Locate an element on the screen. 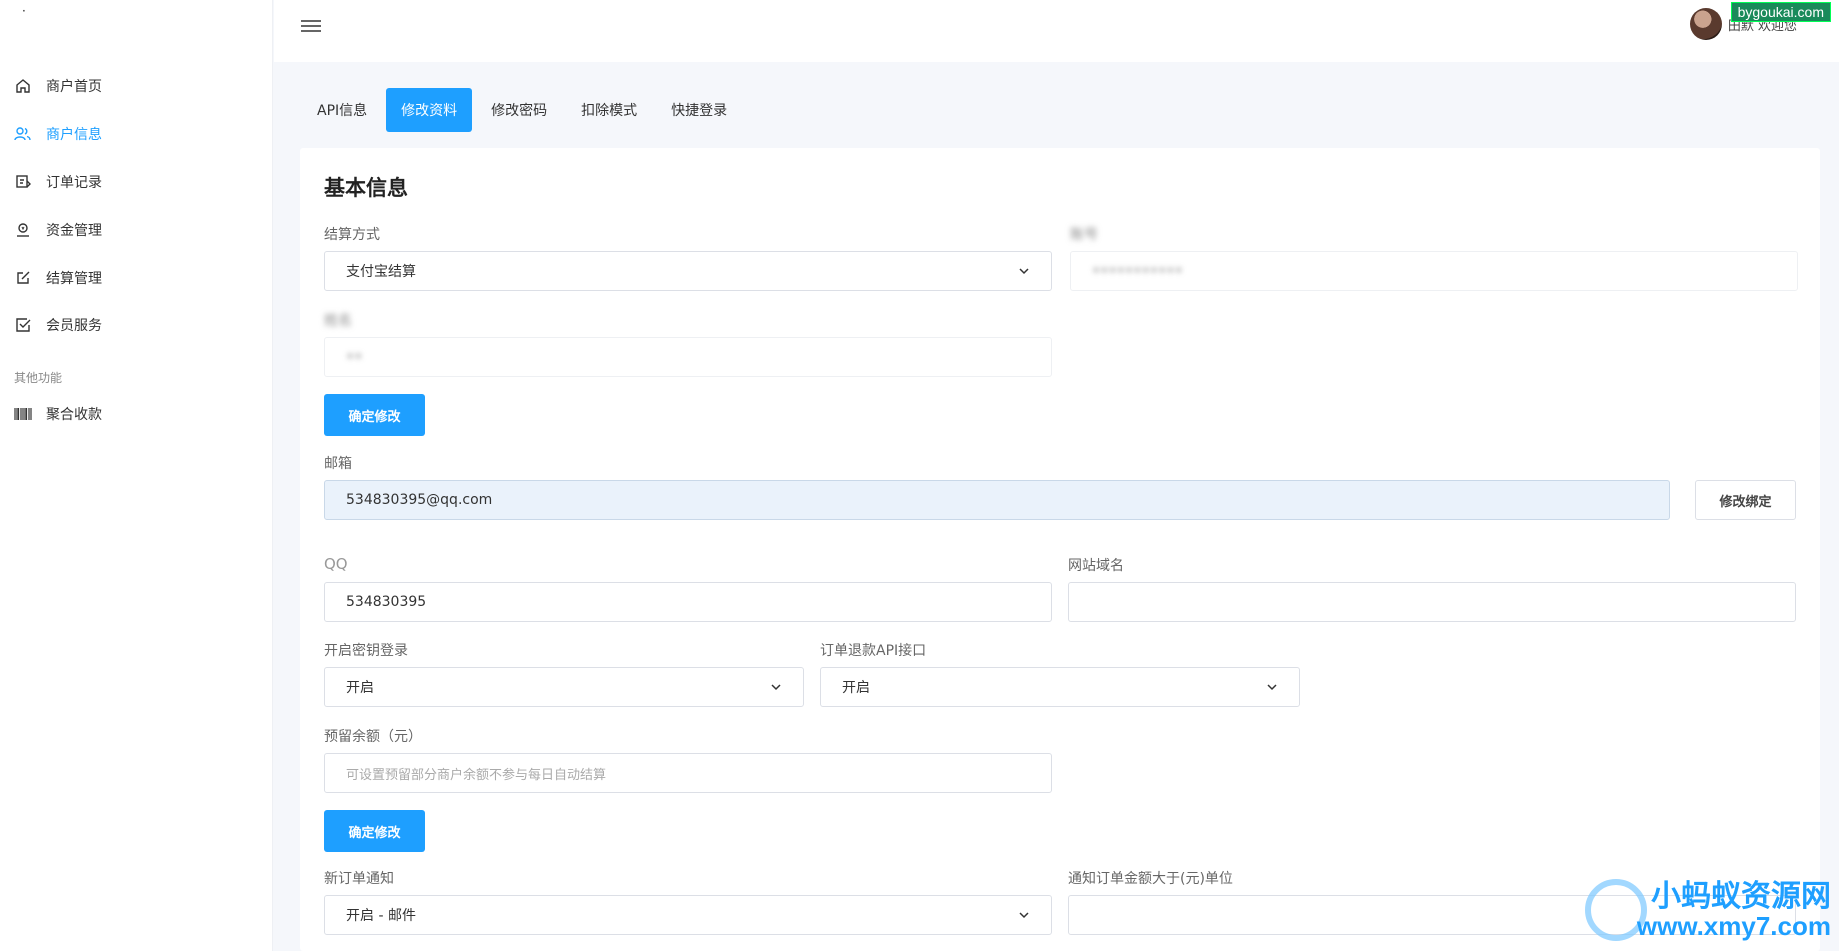 This screenshot has width=1839, height=951. sidebar-item-settlement: 结算管理 is located at coordinates (58, 278).